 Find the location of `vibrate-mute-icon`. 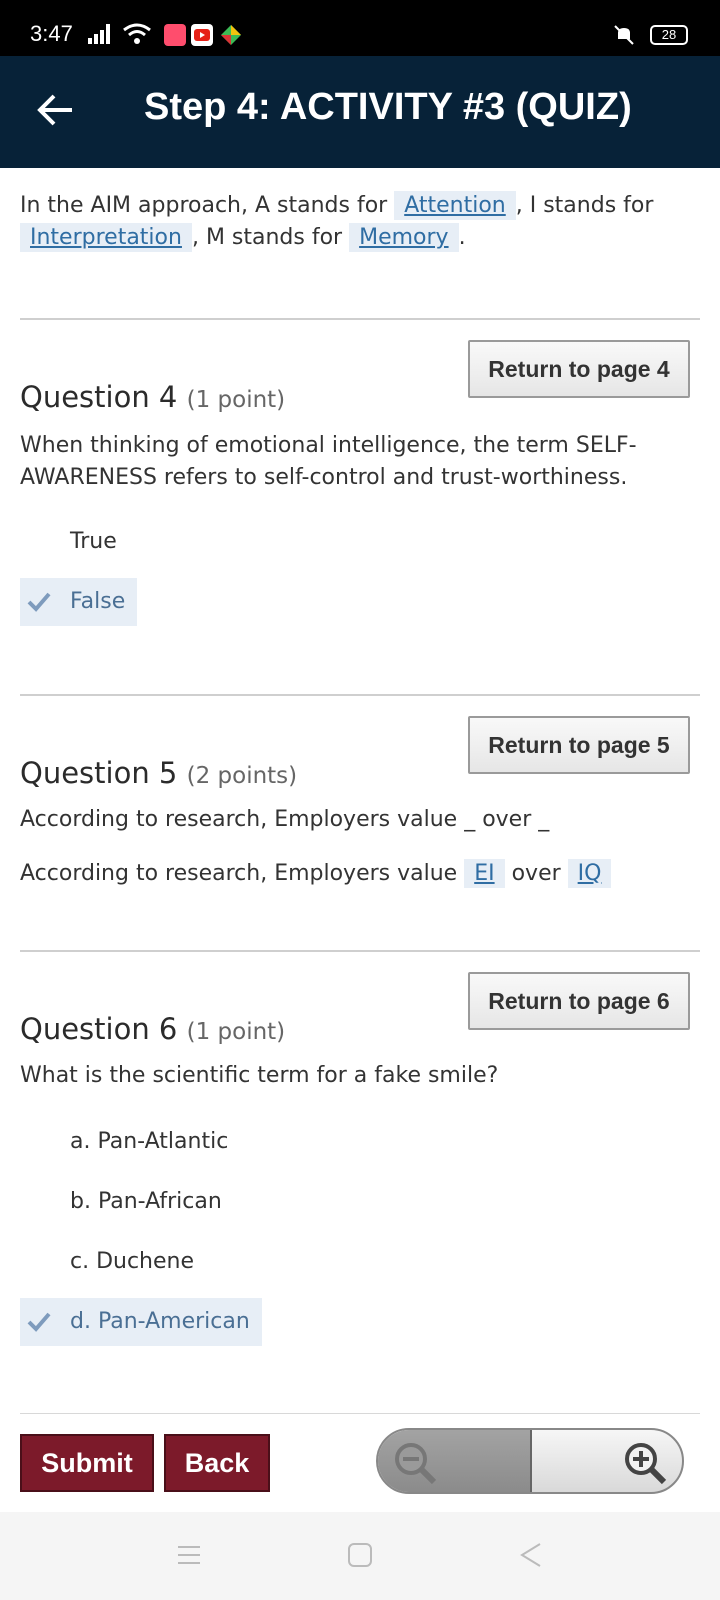

vibrate-mute-icon is located at coordinates (624, 35).